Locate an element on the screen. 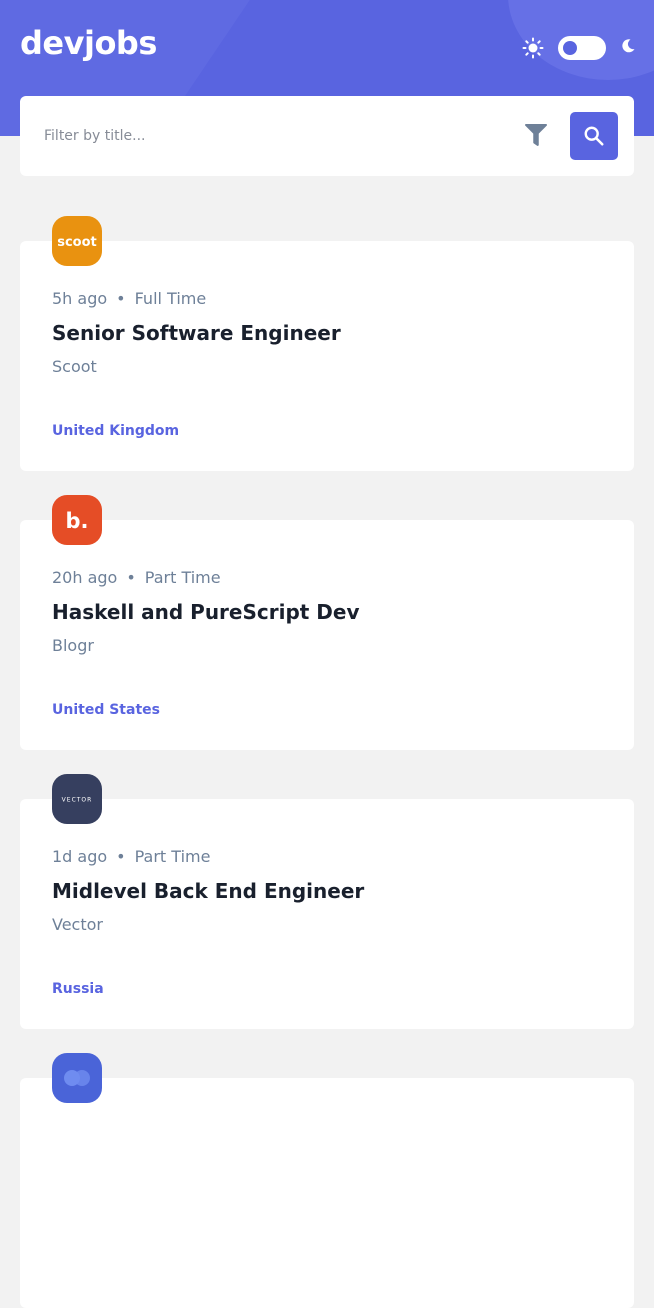 This screenshot has width=654, height=1308. search-icon is located at coordinates (594, 136).